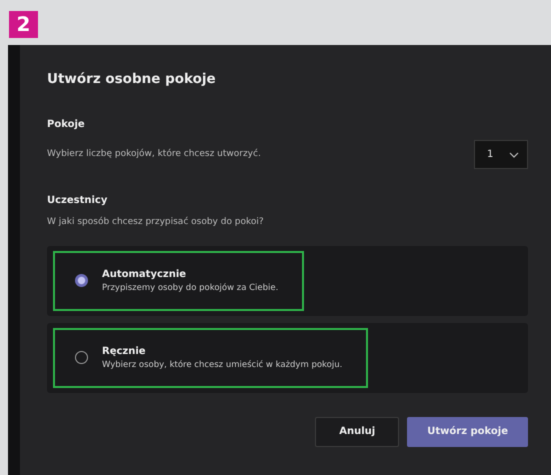 This screenshot has width=551, height=475. Describe the element at coordinates (132, 79) in the screenshot. I see `dialog-title: Utwórz osobne pokoje` at that location.